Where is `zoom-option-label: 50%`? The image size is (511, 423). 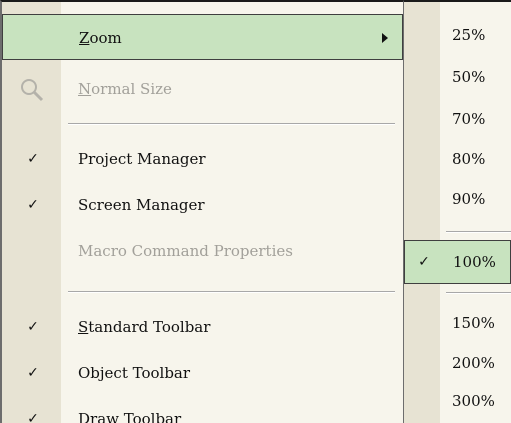
zoom-option-label: 50% is located at coordinates (469, 77).